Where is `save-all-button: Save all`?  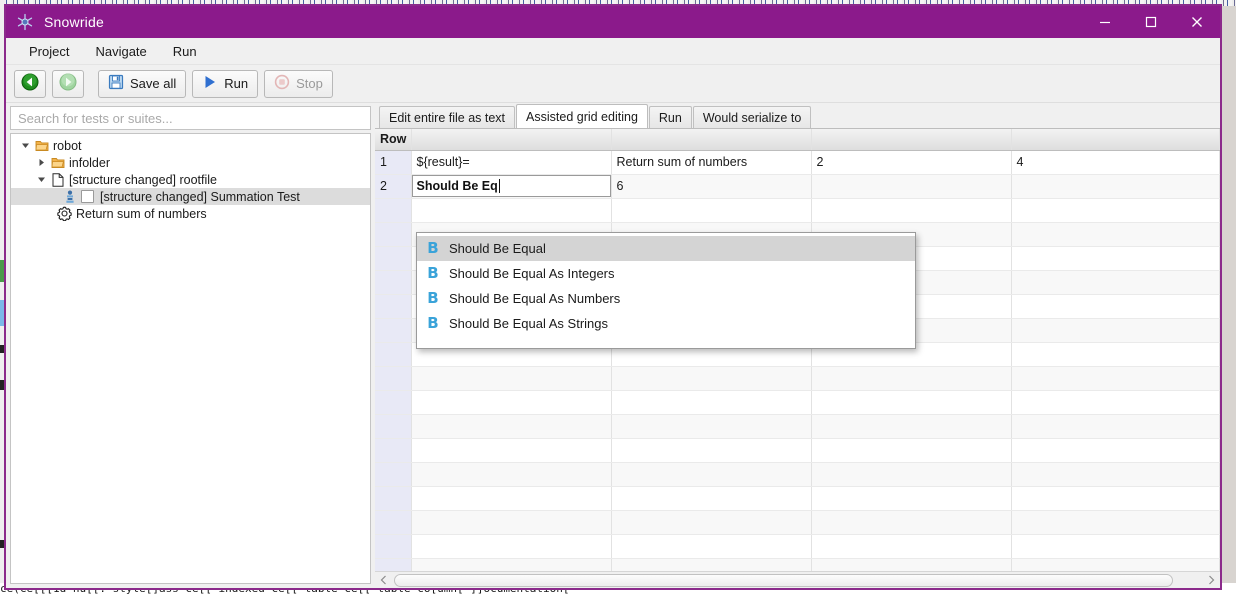 save-all-button: Save all is located at coordinates (142, 83).